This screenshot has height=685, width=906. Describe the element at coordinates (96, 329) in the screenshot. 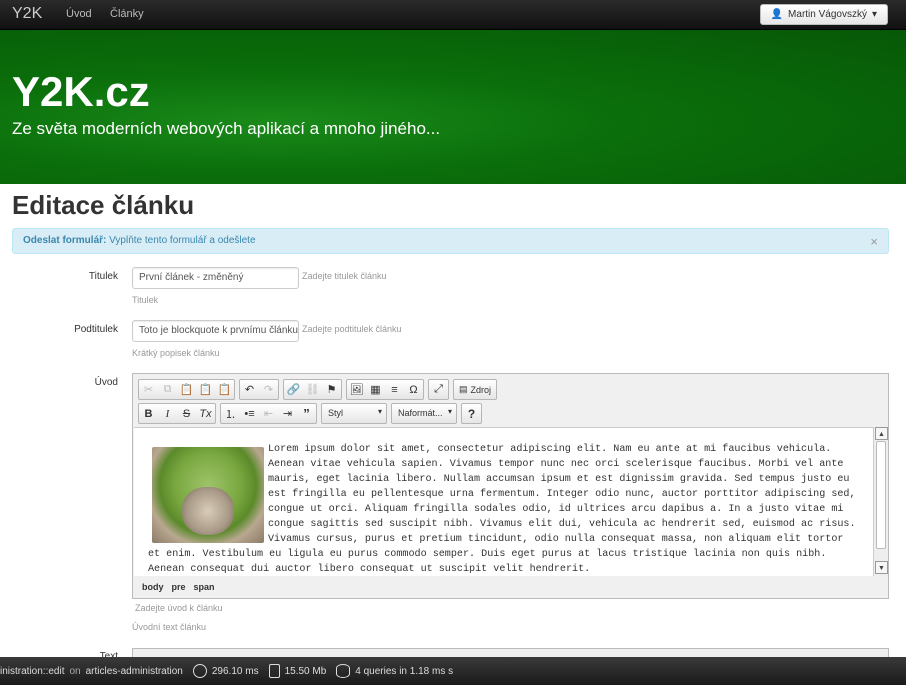

I see `subtitle-label: Podtitulek` at that location.